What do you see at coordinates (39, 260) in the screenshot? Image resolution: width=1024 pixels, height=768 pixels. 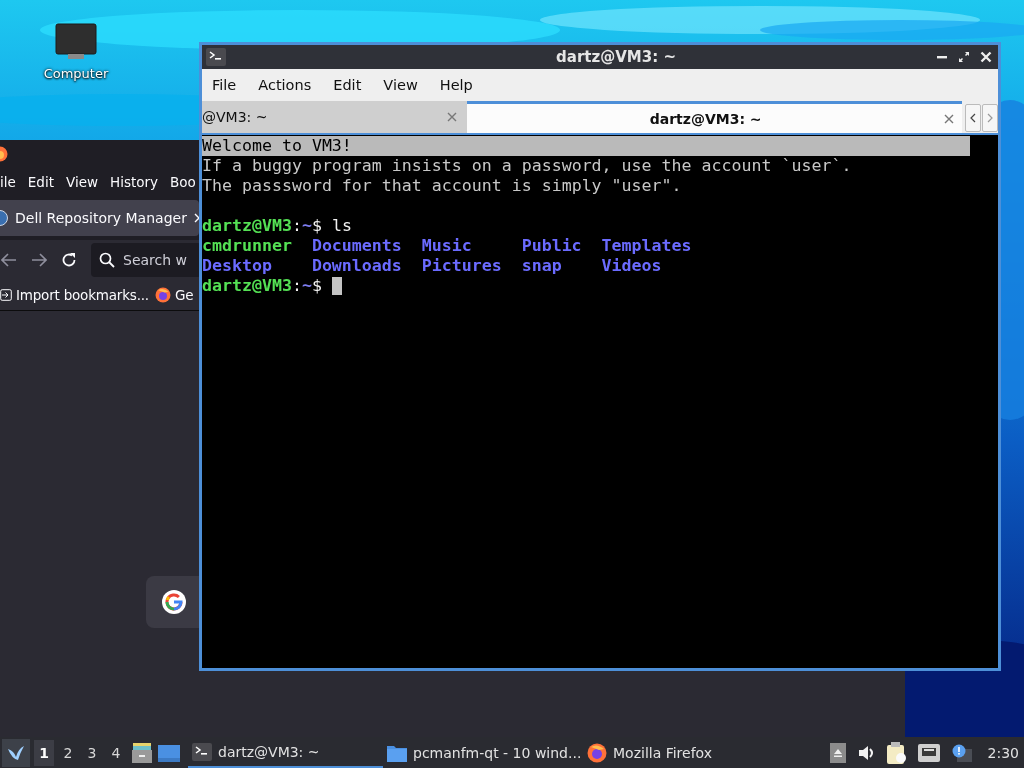 I see `forward-icon` at bounding box center [39, 260].